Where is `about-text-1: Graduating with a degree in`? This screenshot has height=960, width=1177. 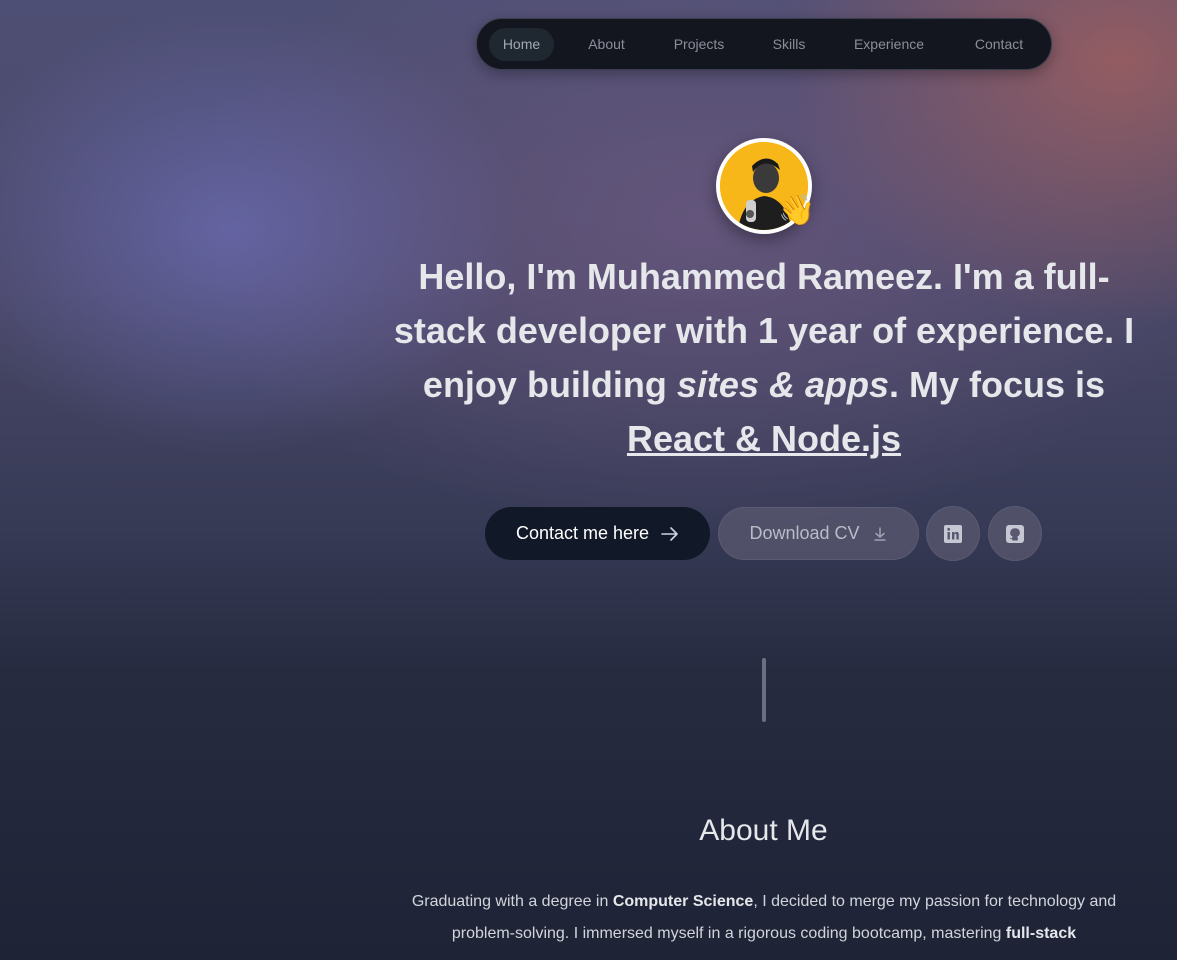 about-text-1: Graduating with a degree in is located at coordinates (512, 901).